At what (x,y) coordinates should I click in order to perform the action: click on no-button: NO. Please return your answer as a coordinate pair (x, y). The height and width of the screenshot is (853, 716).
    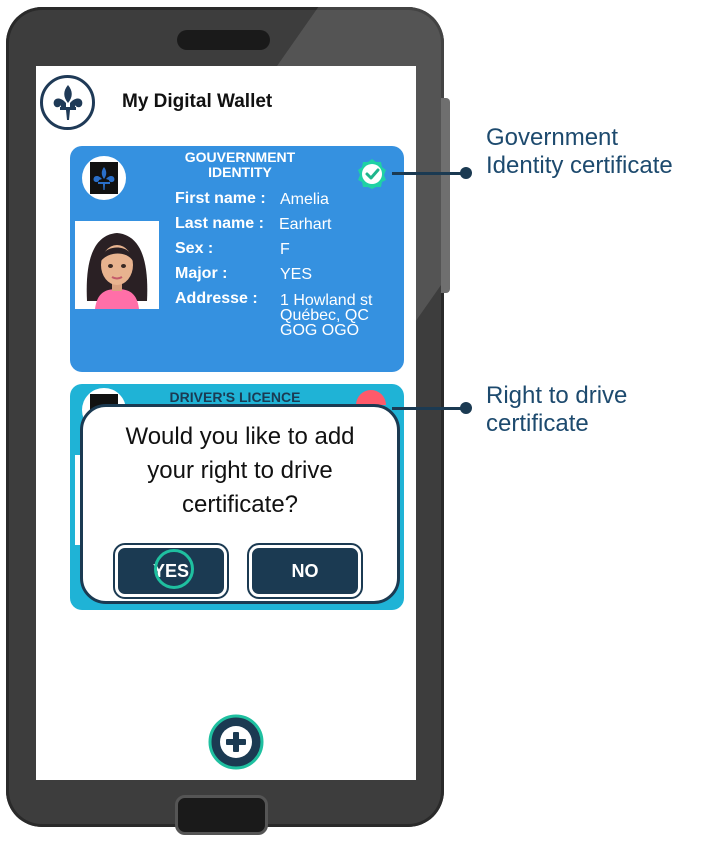
    Looking at the image, I should click on (305, 571).